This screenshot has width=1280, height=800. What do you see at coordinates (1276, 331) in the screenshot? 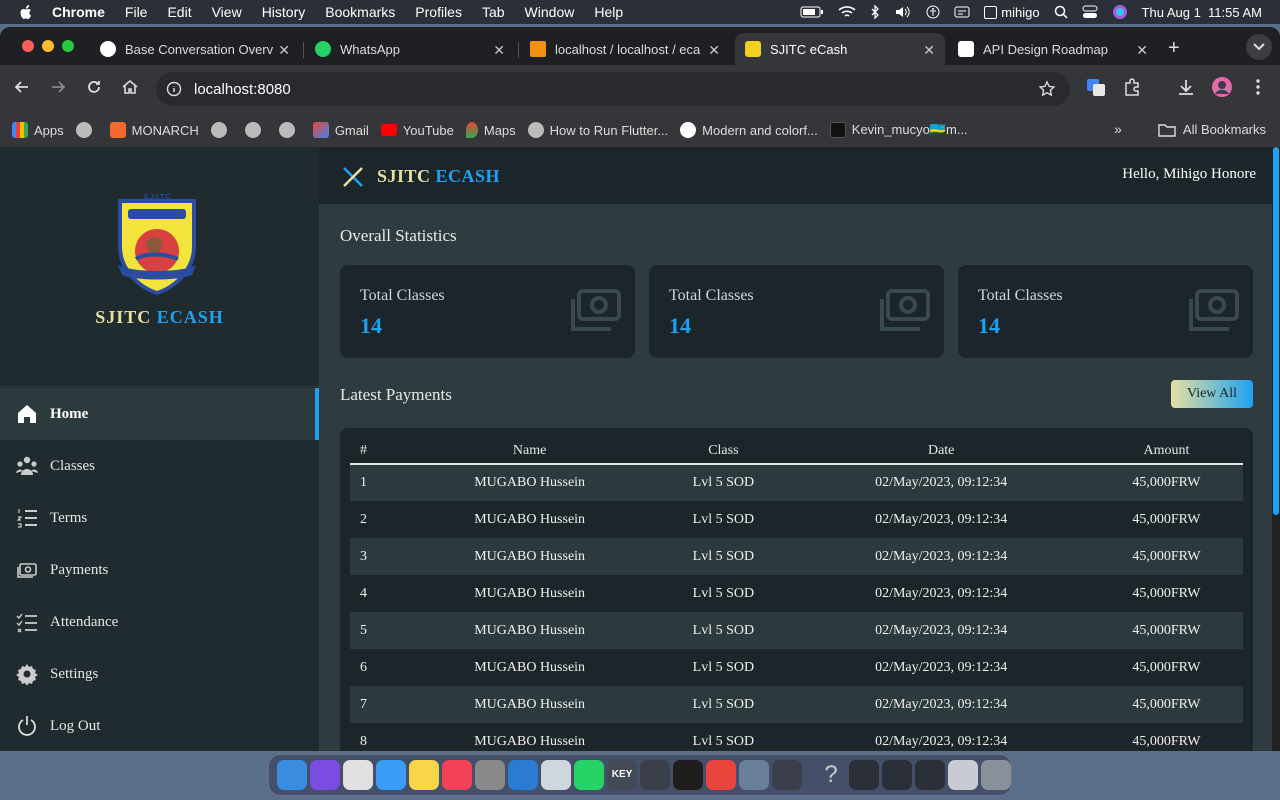
I see `scrollbar-thumb` at bounding box center [1276, 331].